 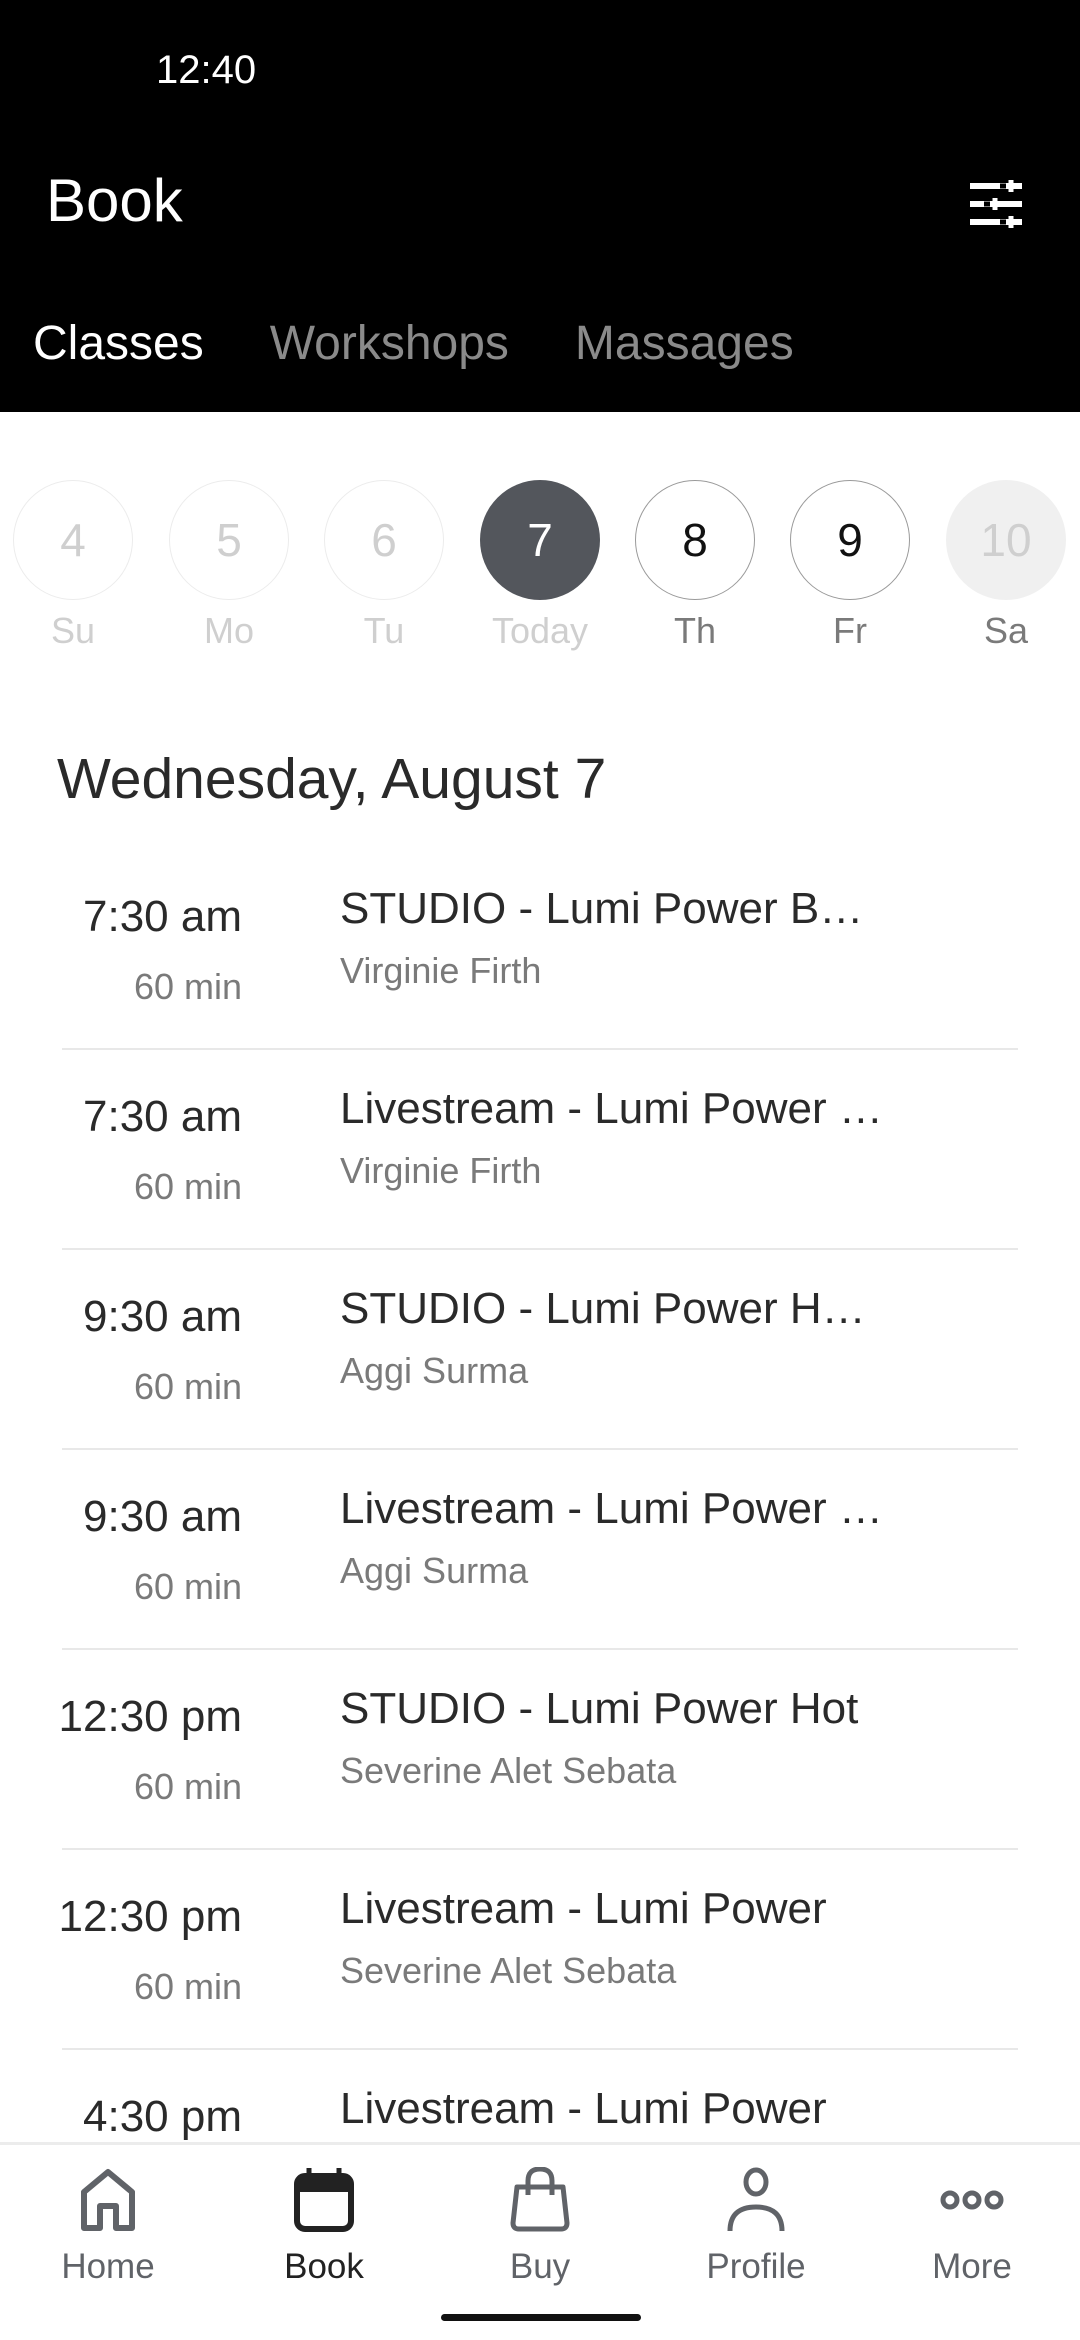 What do you see at coordinates (114, 200) in the screenshot?
I see `page-title: Book` at bounding box center [114, 200].